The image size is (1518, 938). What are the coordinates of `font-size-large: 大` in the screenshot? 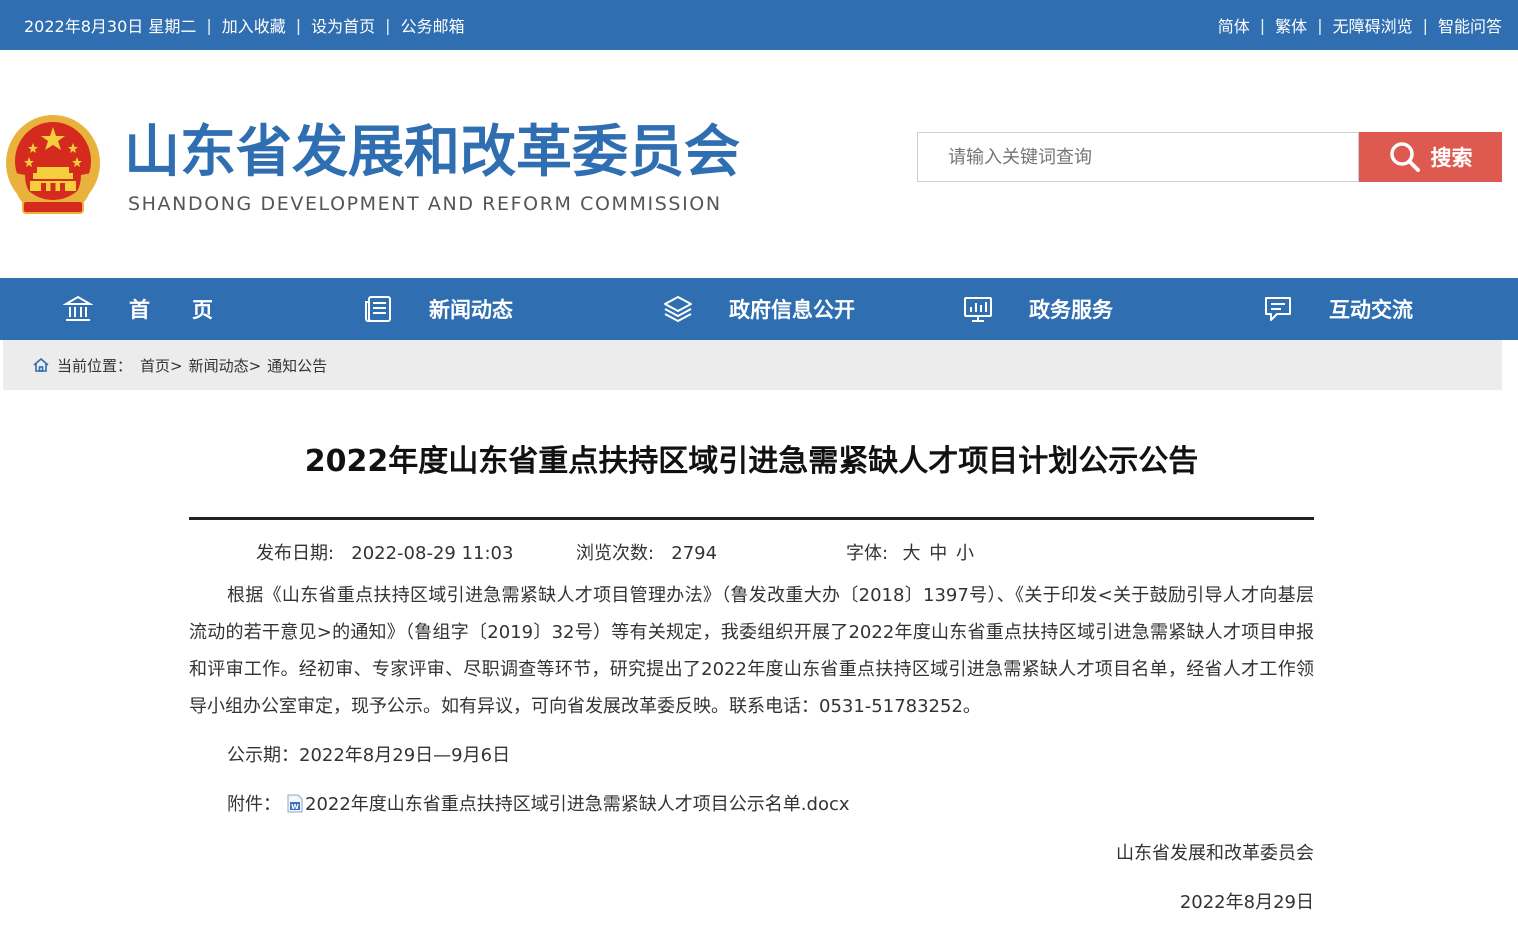 It's located at (912, 553).